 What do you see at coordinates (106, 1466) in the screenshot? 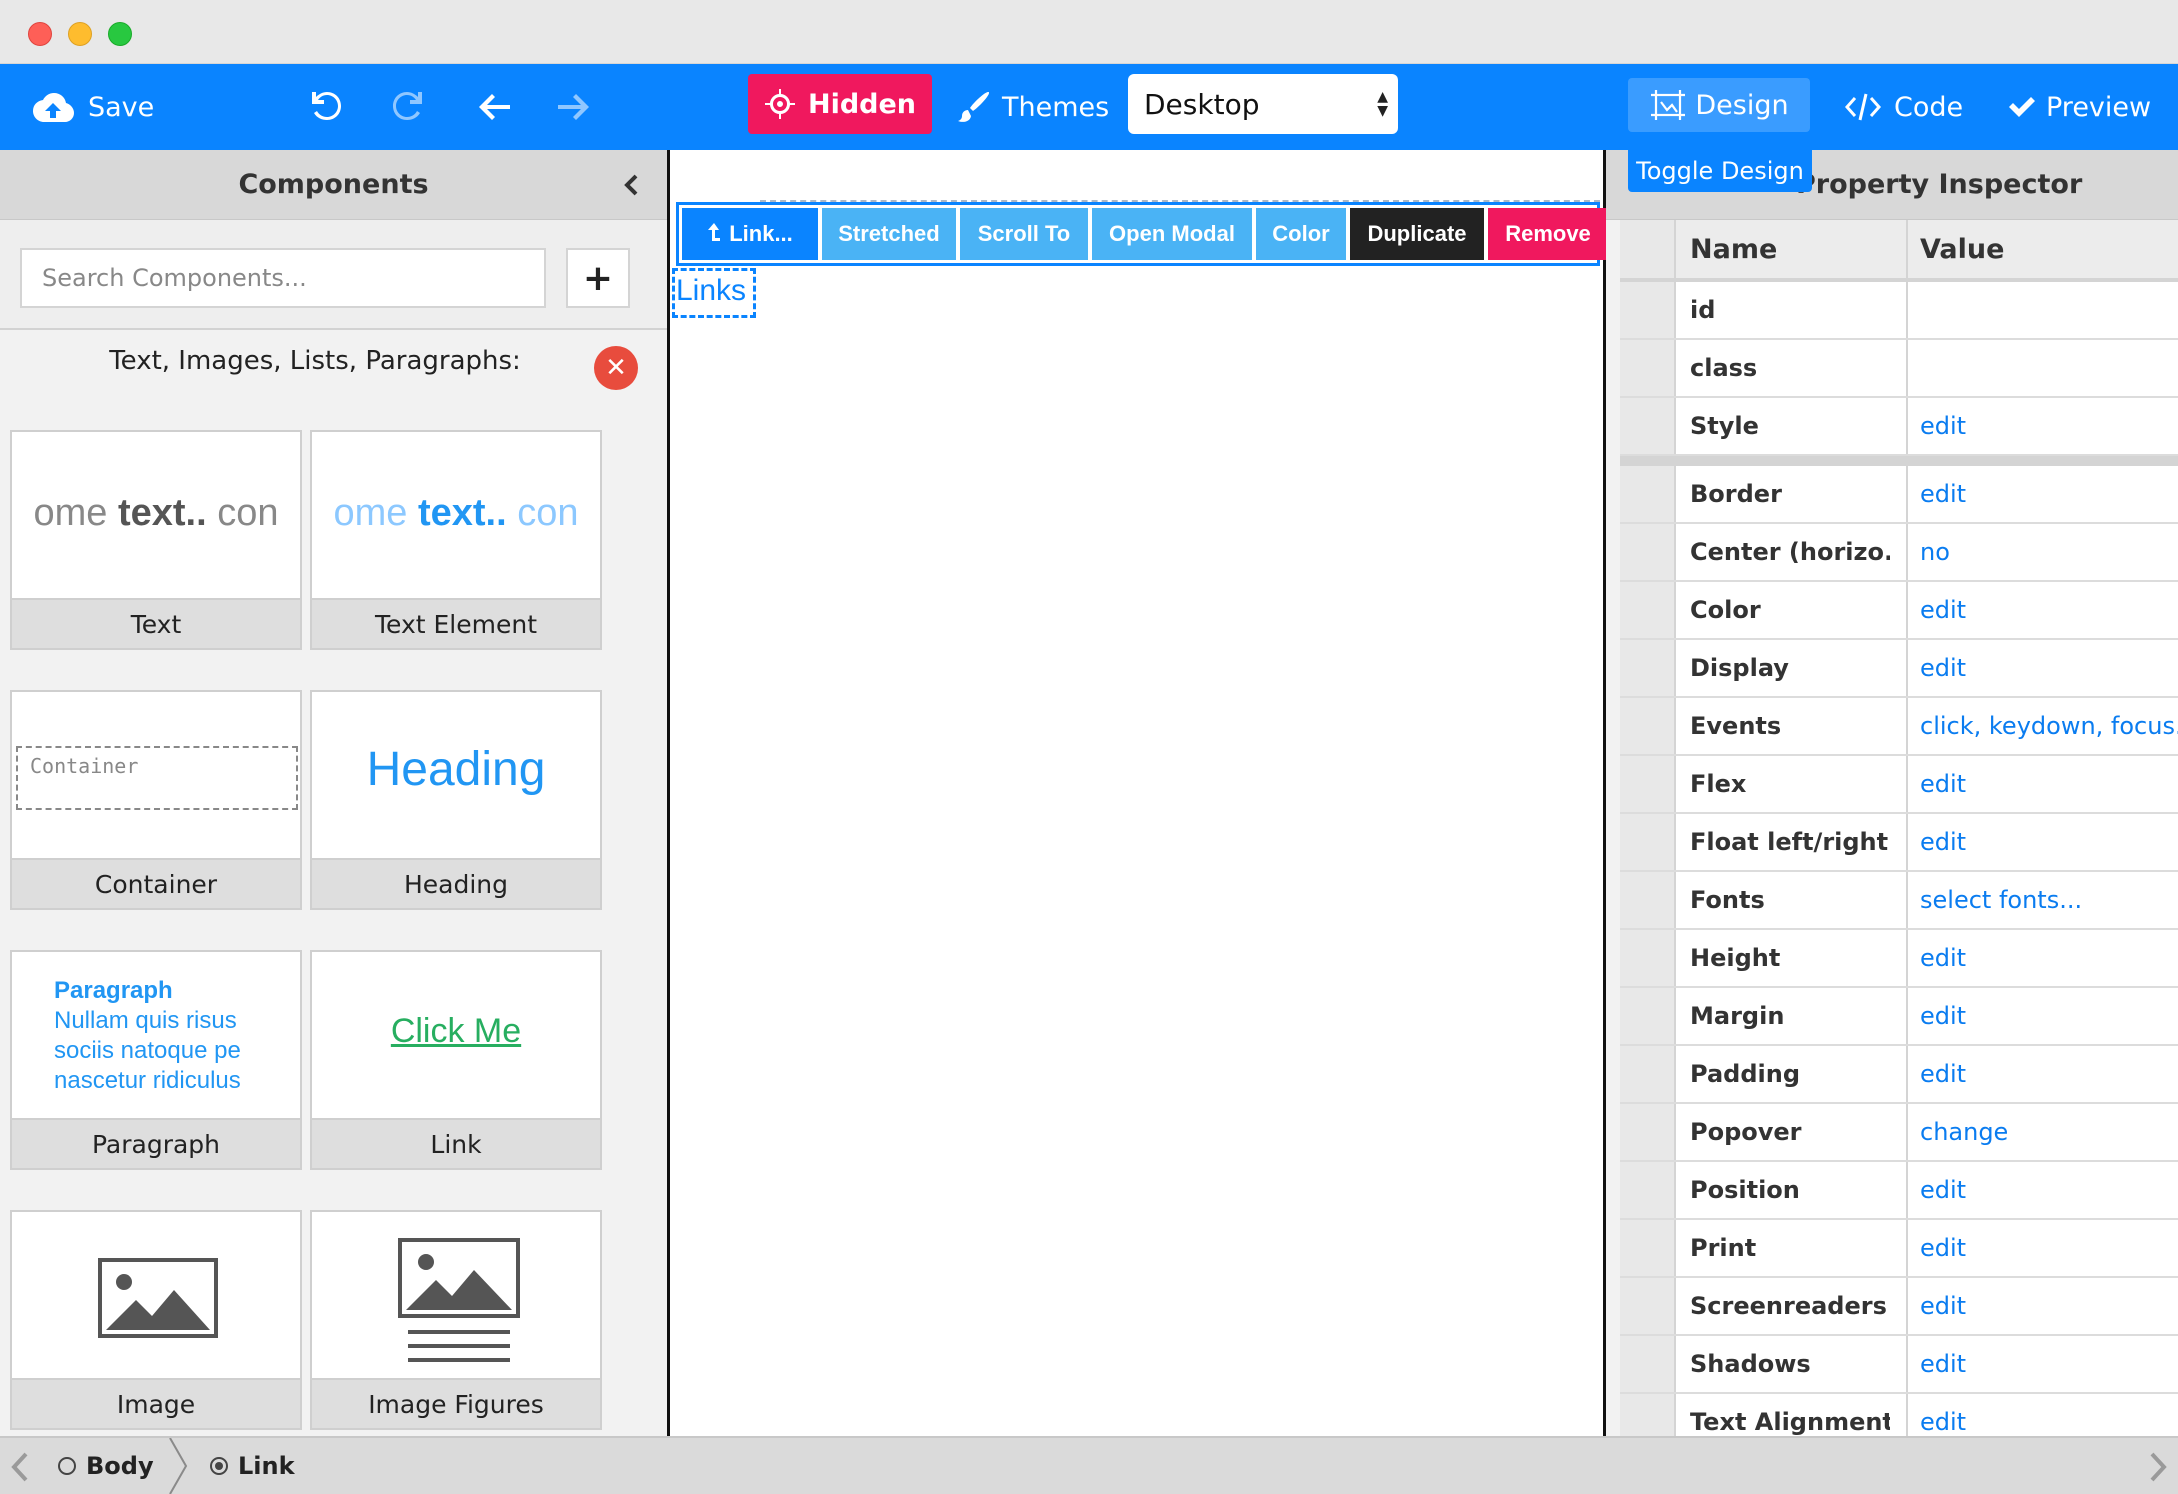
I see `breadcrumb-item-body: Body` at bounding box center [106, 1466].